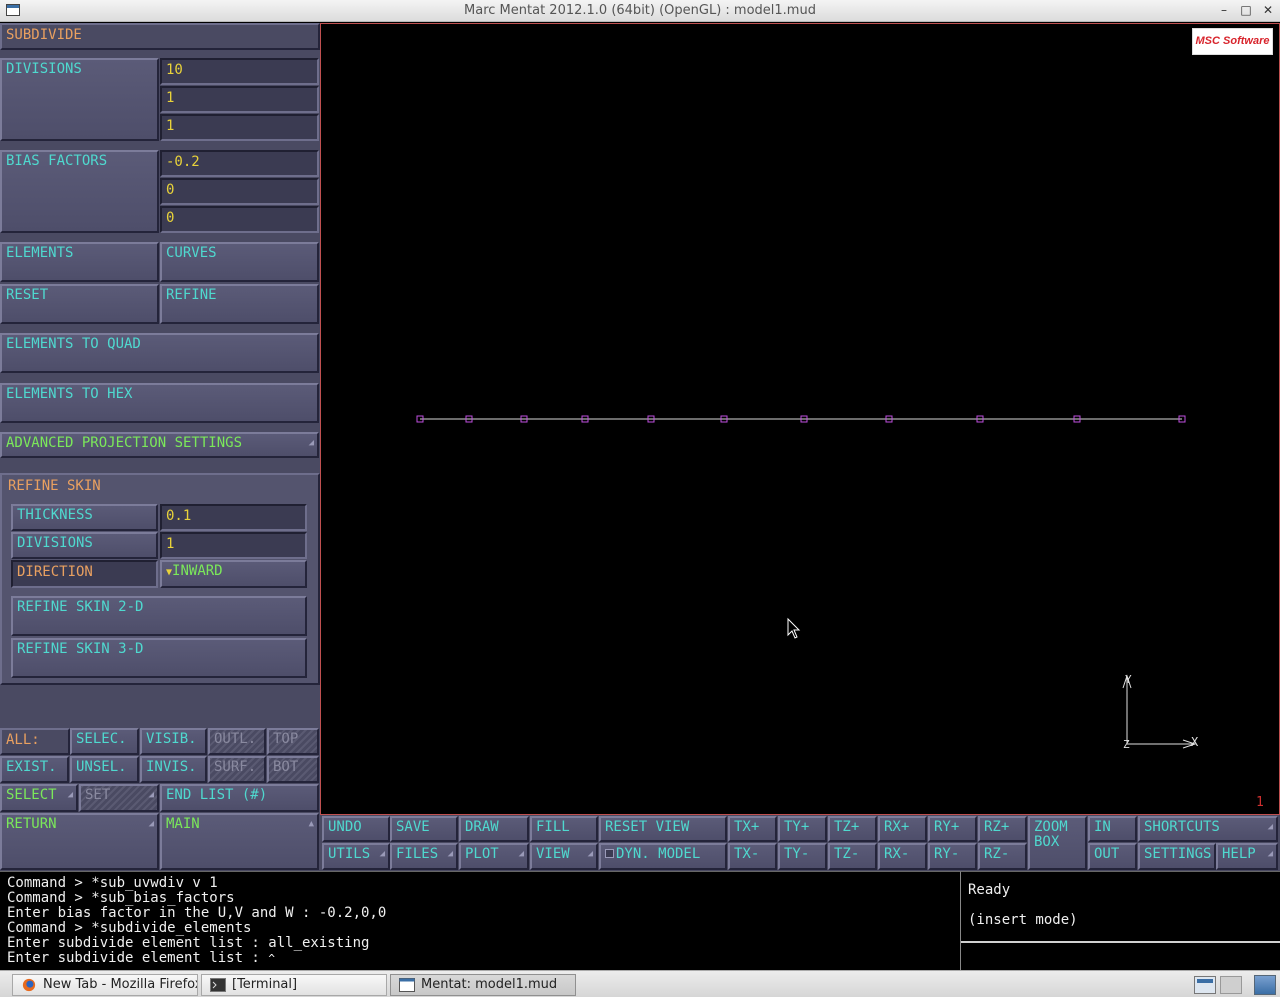 This screenshot has width=1280, height=997. What do you see at coordinates (233, 574) in the screenshot?
I see `direction-dropdown: ▼INWARD` at bounding box center [233, 574].